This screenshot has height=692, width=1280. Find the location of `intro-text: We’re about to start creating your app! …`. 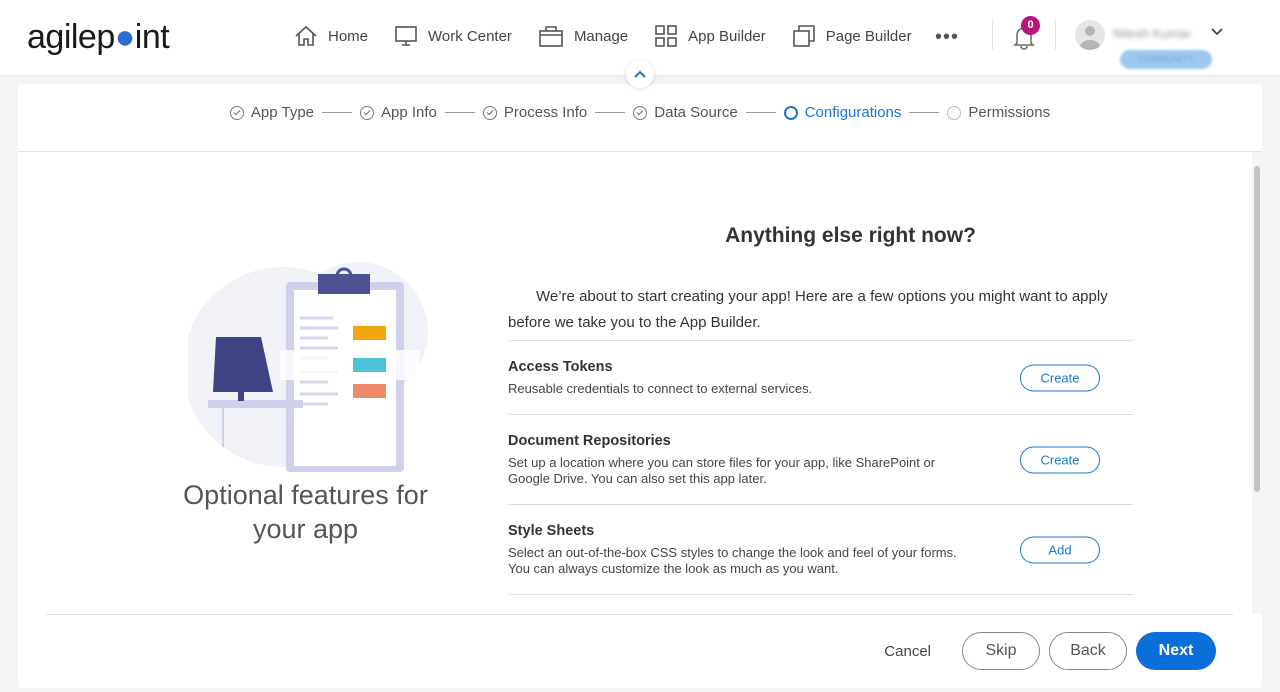

intro-text: We’re about to start creating your app! … is located at coordinates (820, 312).